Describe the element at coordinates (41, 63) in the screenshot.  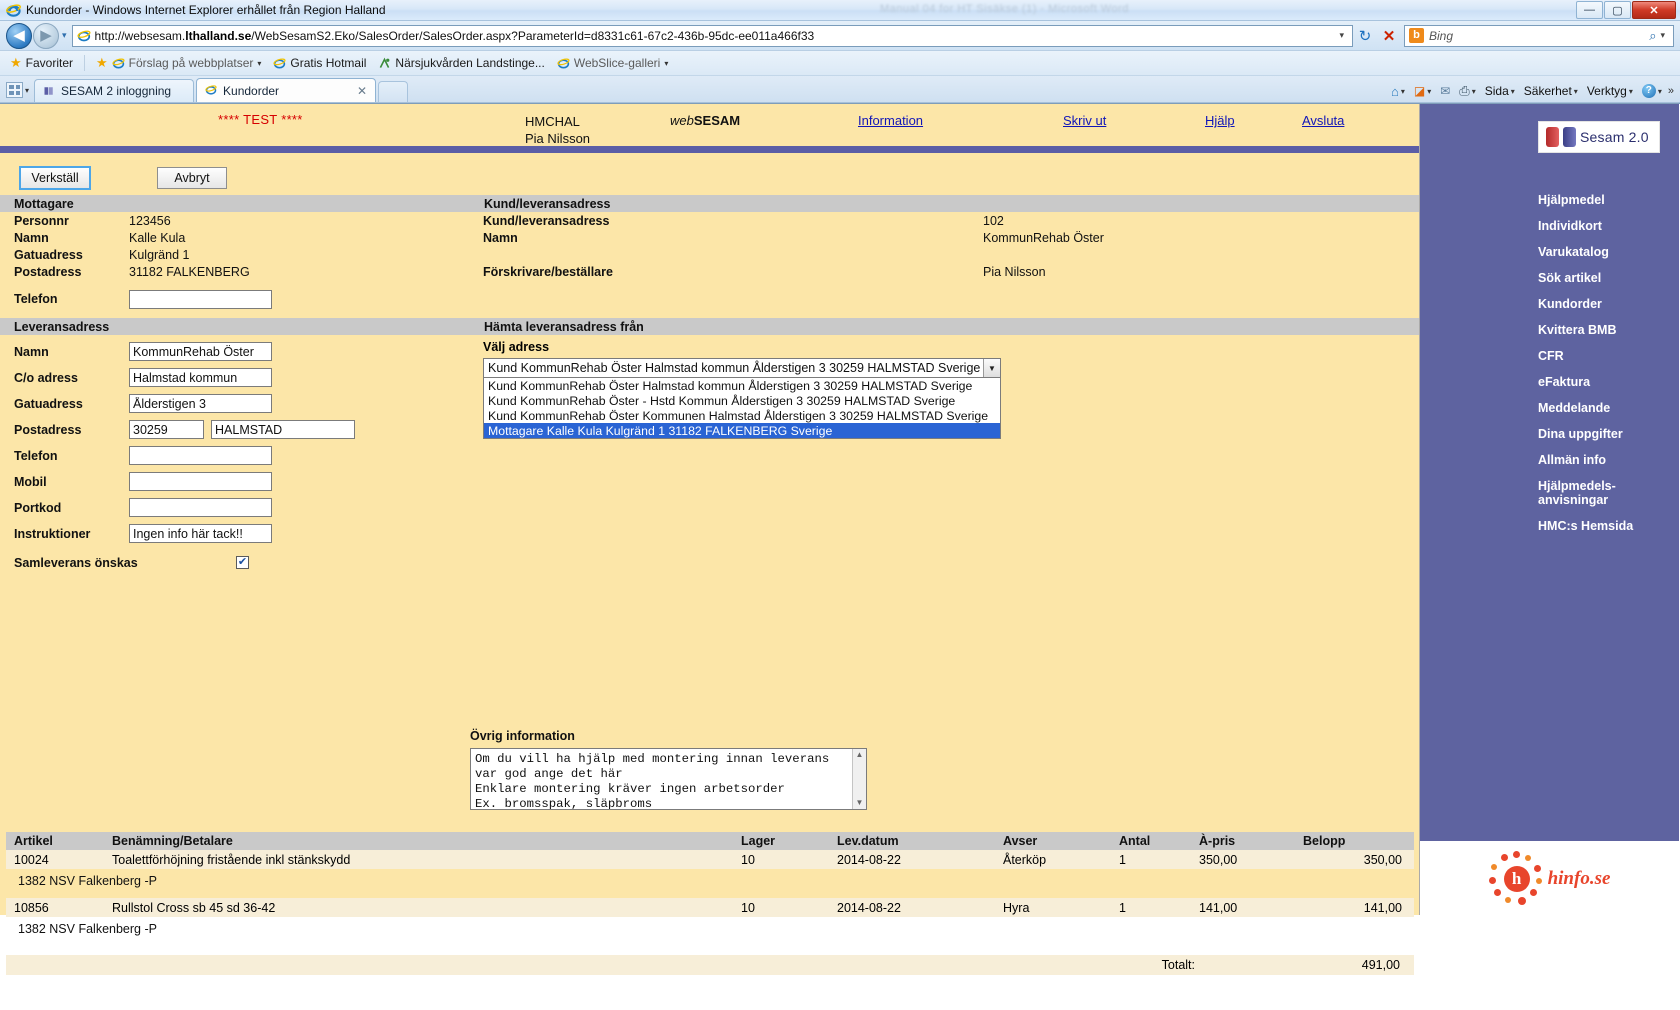
I see `favorites-button: ★ Favoriter` at that location.